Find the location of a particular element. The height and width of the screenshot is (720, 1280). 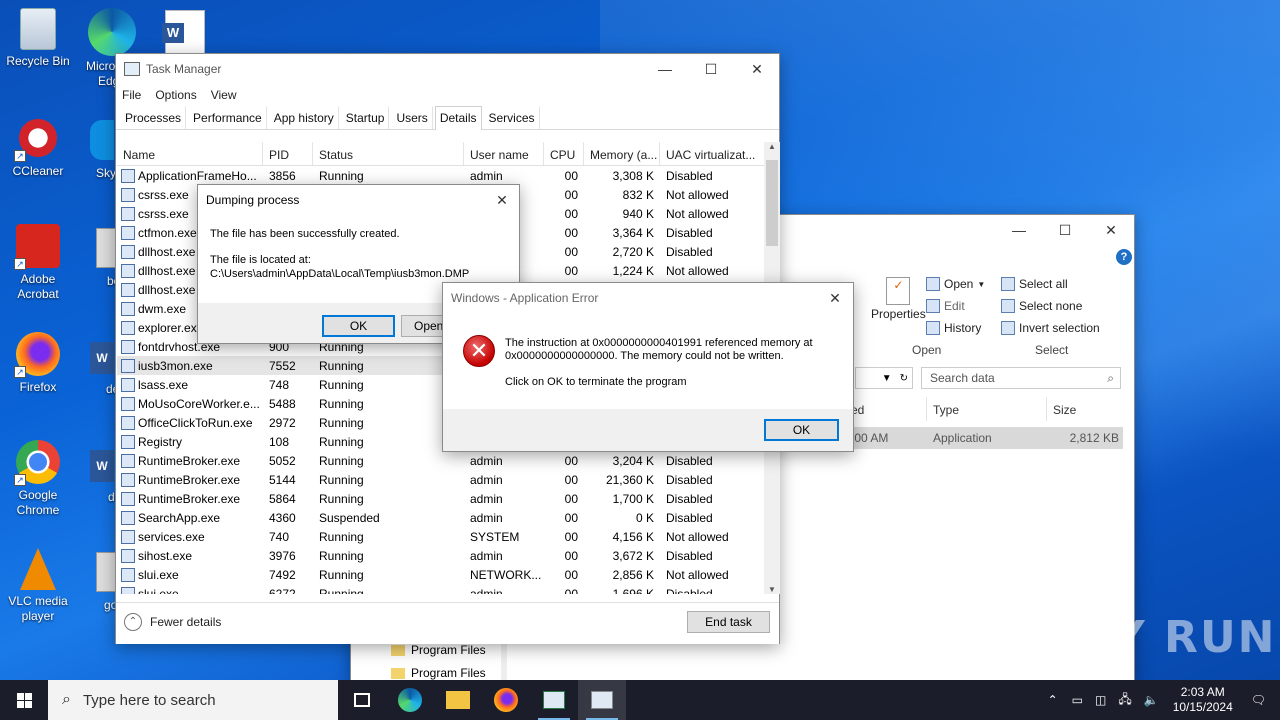

task-view-button is located at coordinates (362, 700).